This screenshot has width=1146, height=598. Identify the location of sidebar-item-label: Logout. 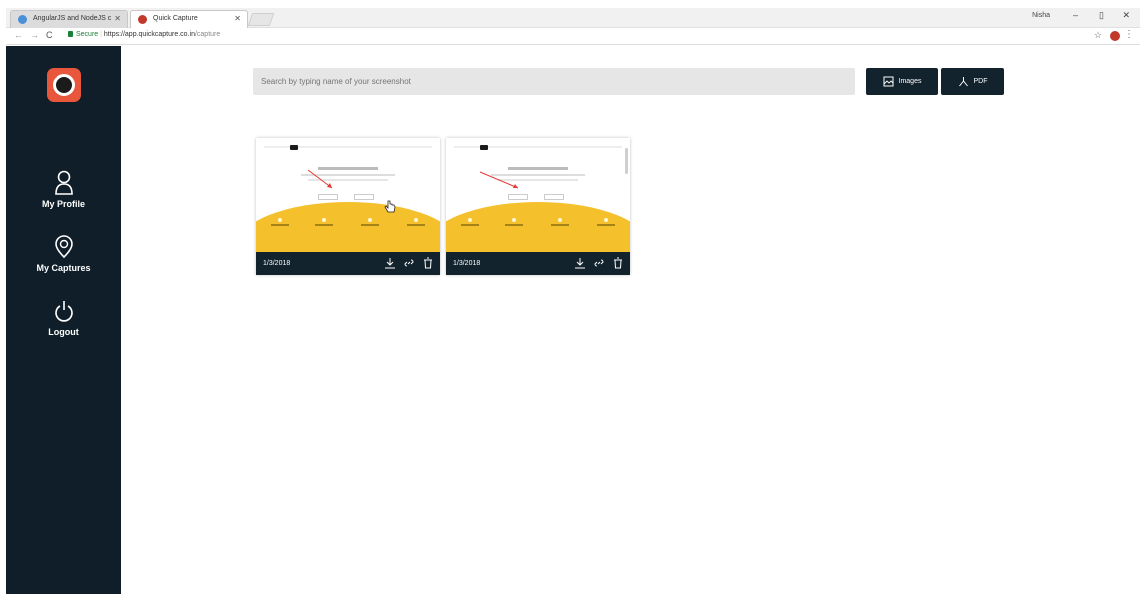
(63, 332).